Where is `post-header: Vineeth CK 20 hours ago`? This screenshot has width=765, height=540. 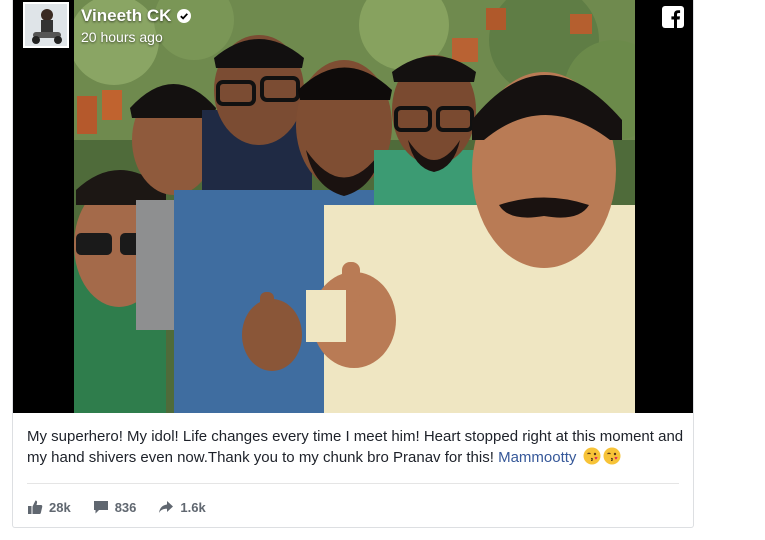 post-header: Vineeth CK 20 hours ago is located at coordinates (107, 27).